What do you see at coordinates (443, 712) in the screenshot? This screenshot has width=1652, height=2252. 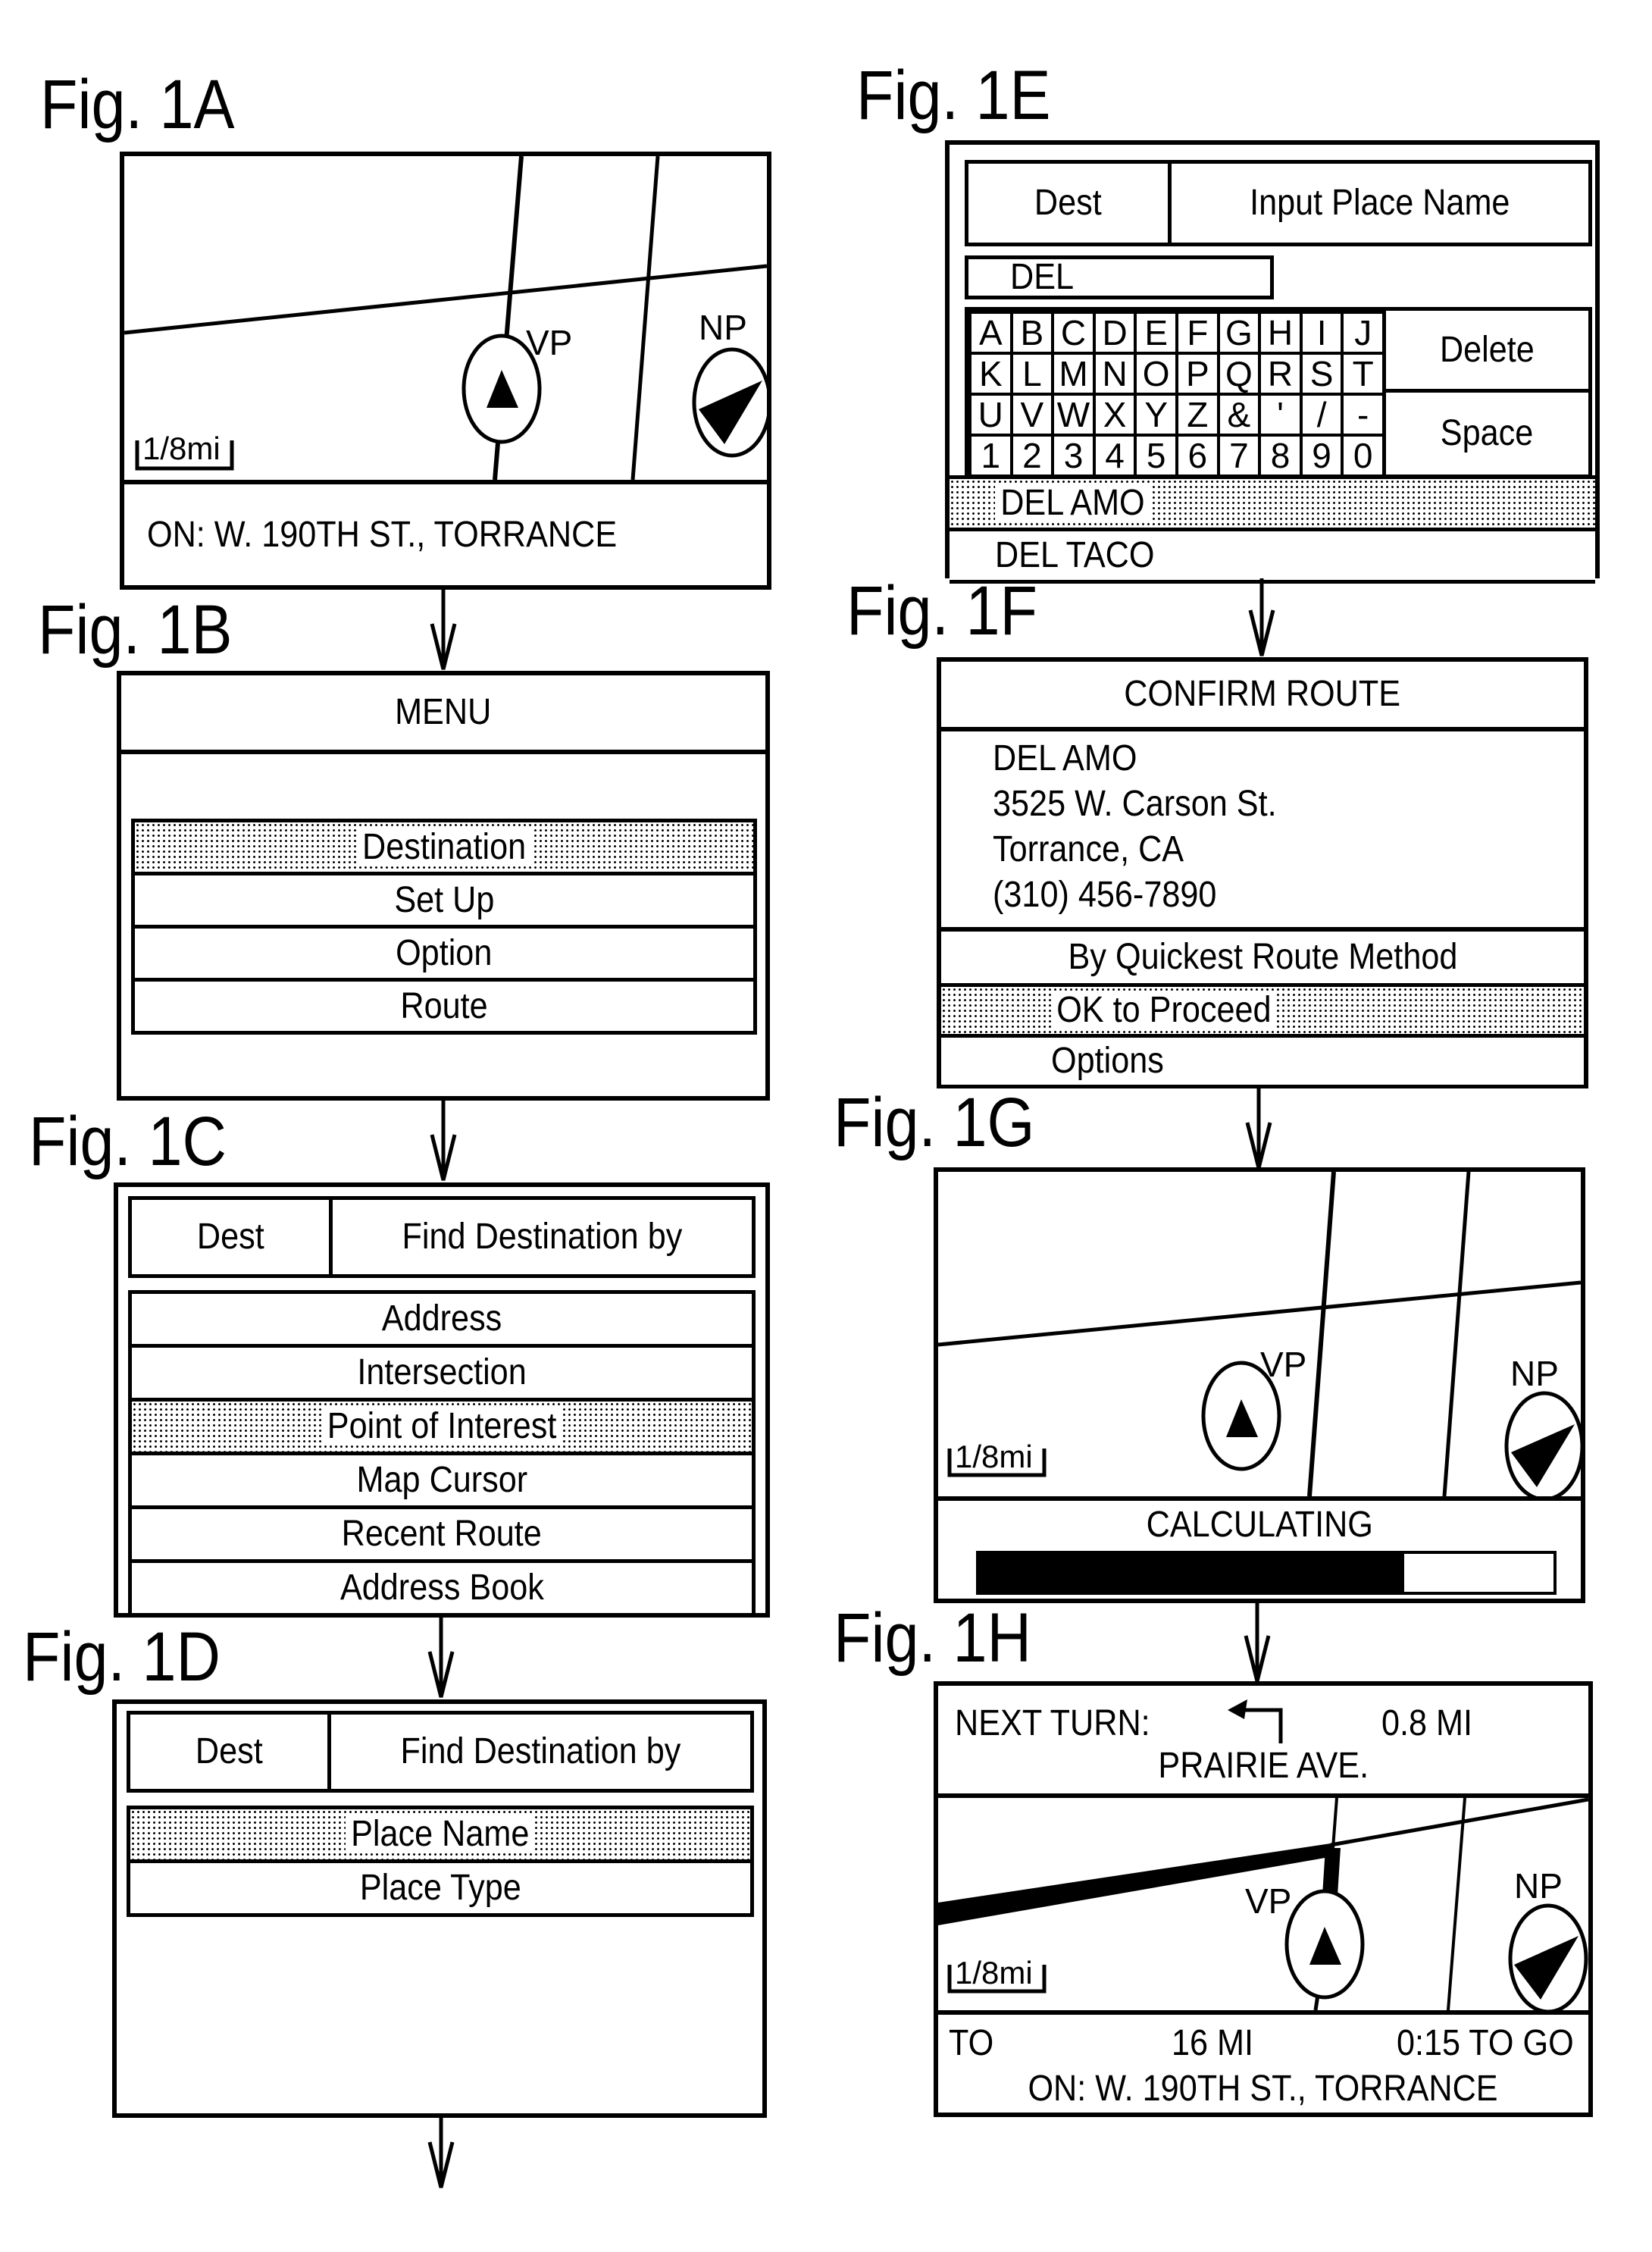 I see `menu-title-text: MENU` at bounding box center [443, 712].